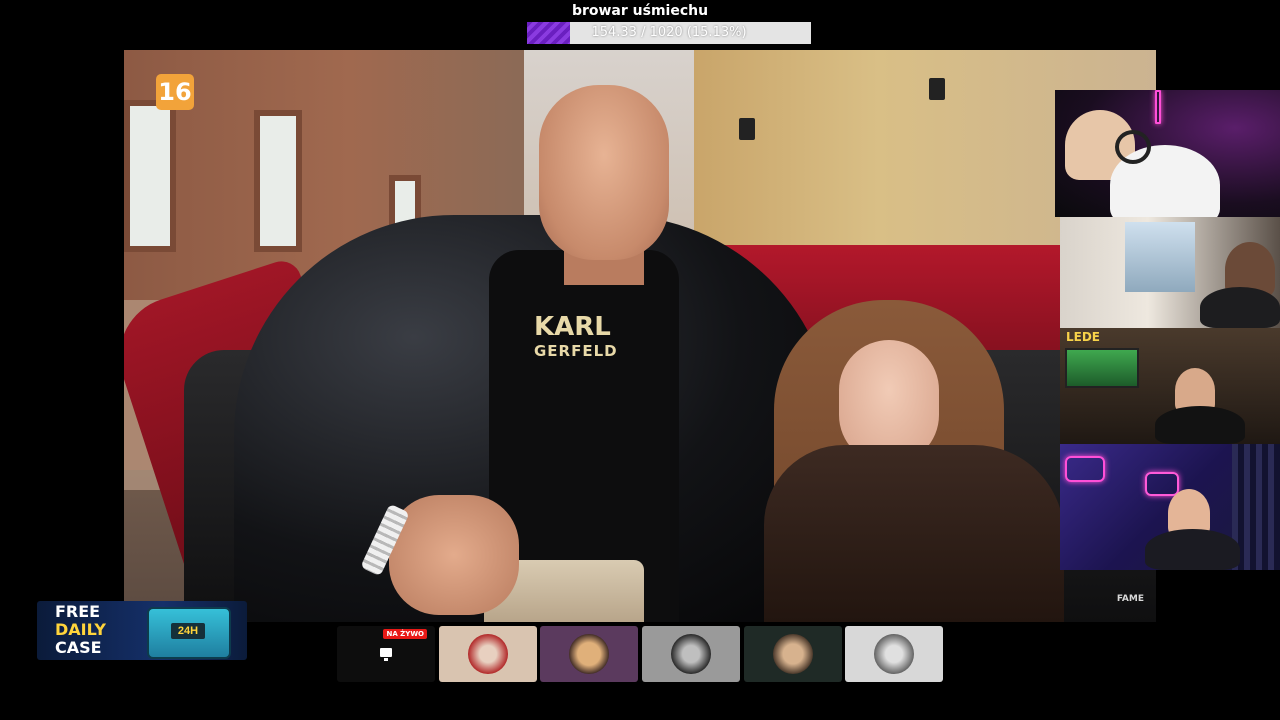 Image resolution: width=1280 pixels, height=720 pixels. I want to click on streamer-4-shirt, so click(1192, 549).